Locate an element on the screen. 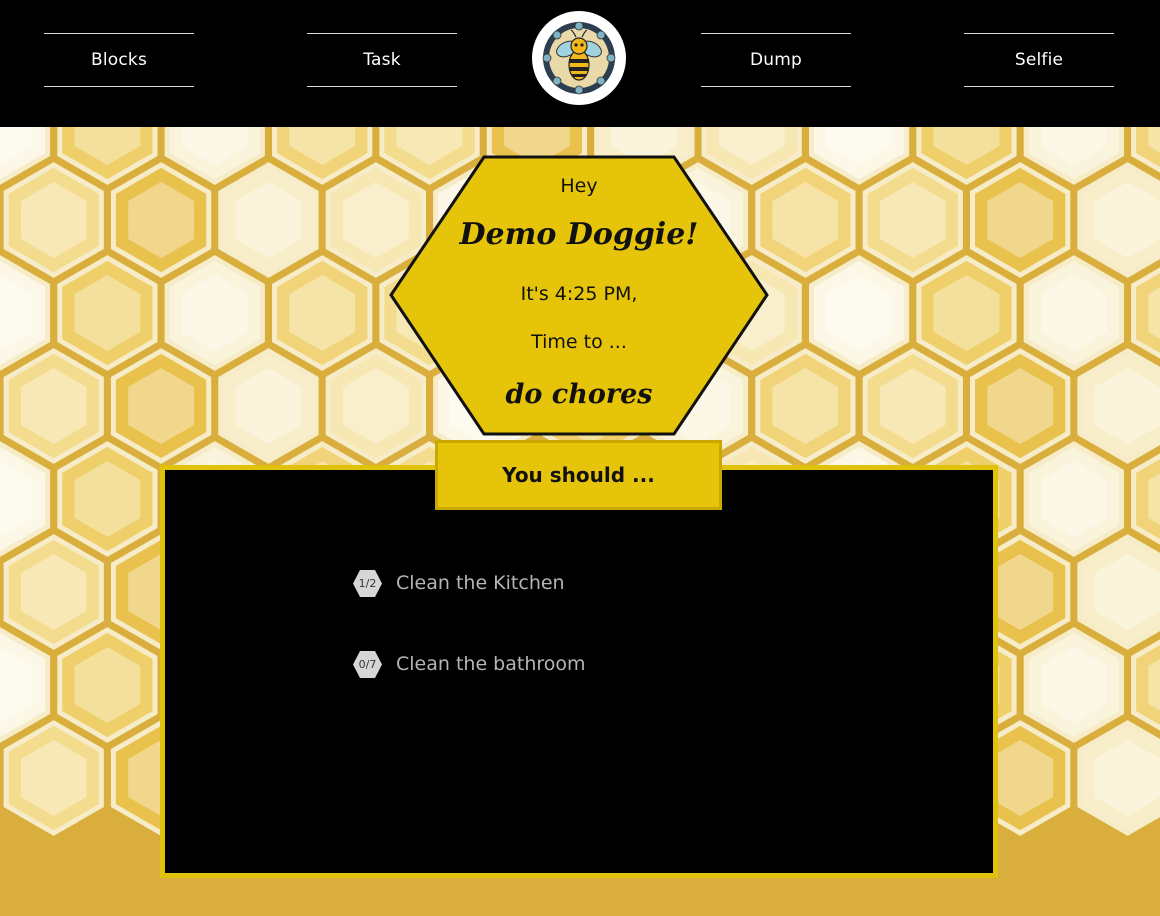 This screenshot has height=916, width=1160. current-activity: do chores is located at coordinates (579, 394).